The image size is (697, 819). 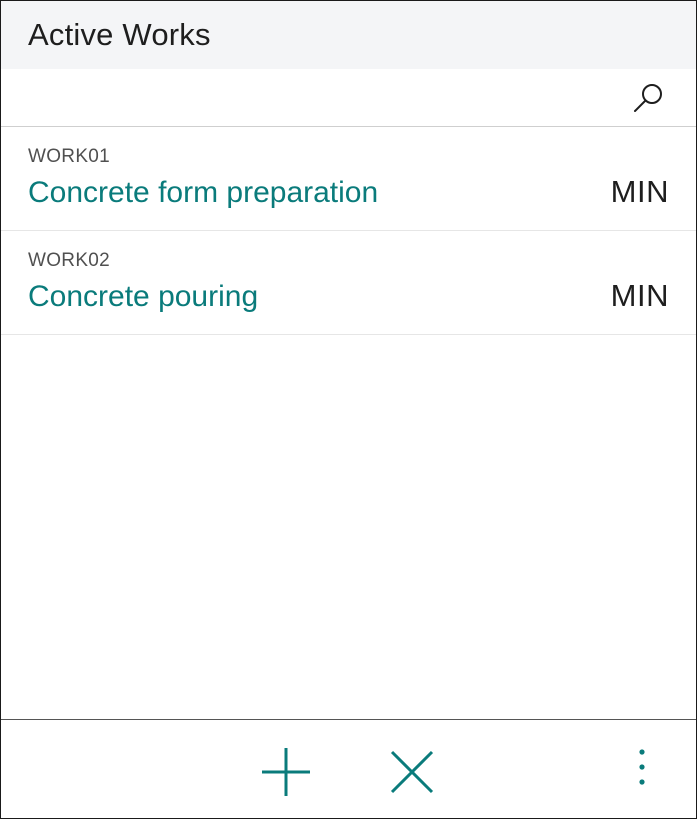 I want to click on work-code: WORK02, so click(x=69, y=260).